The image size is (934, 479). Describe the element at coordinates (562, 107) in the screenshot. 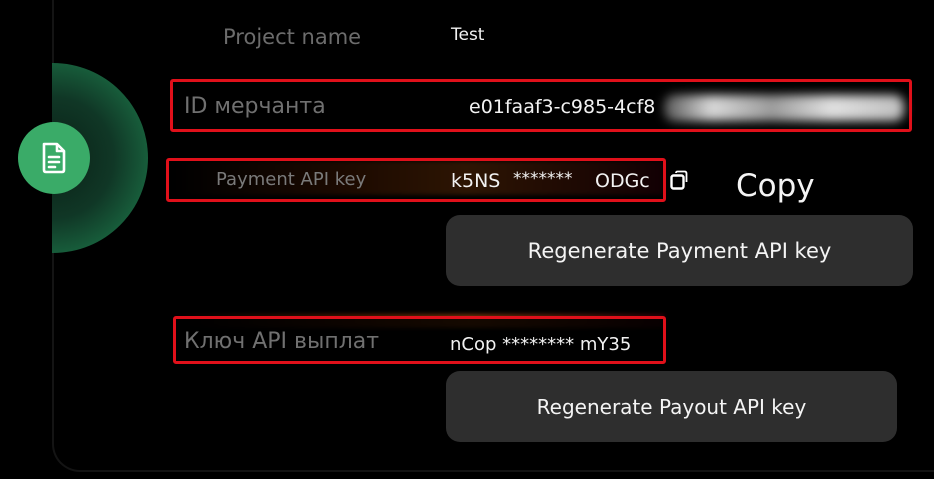

I see `merchant-id-value: e01faaf3-c985-4cf8` at that location.